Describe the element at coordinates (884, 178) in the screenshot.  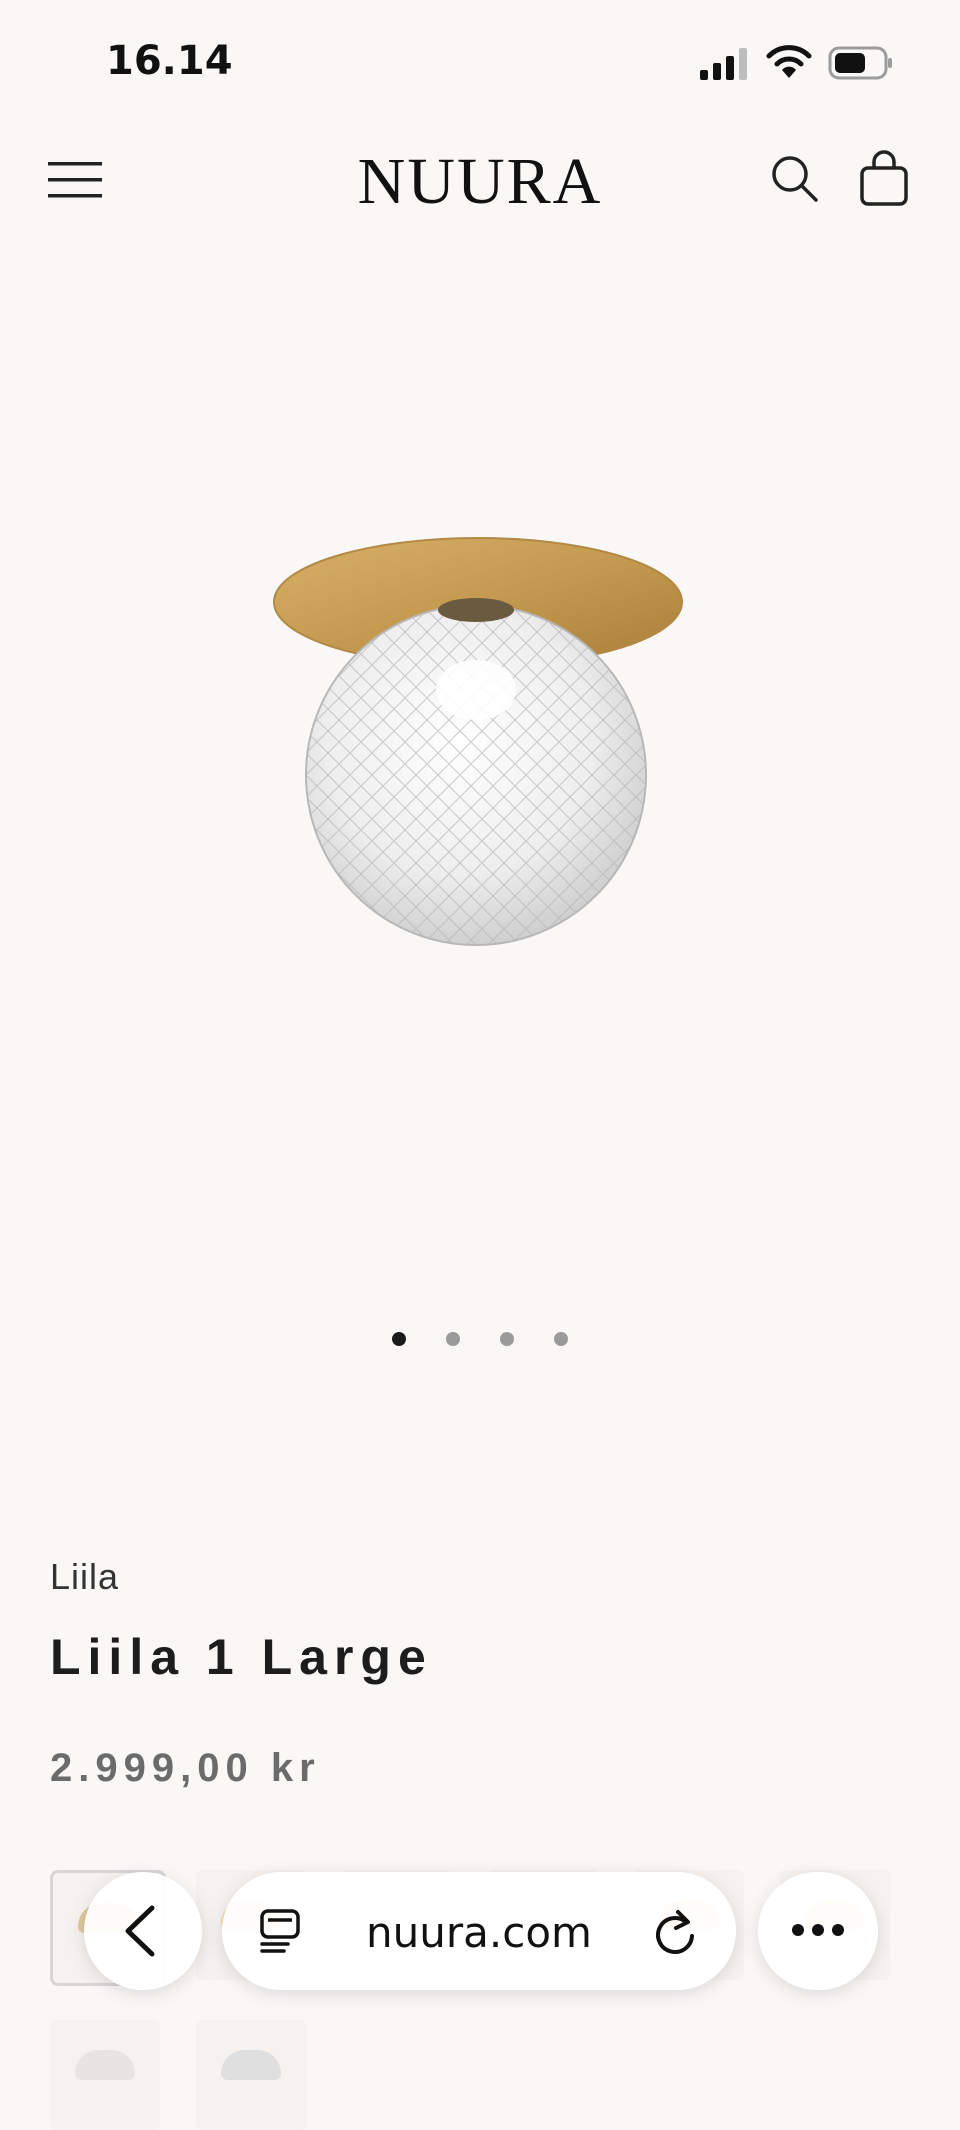
I see `bag-icon` at that location.